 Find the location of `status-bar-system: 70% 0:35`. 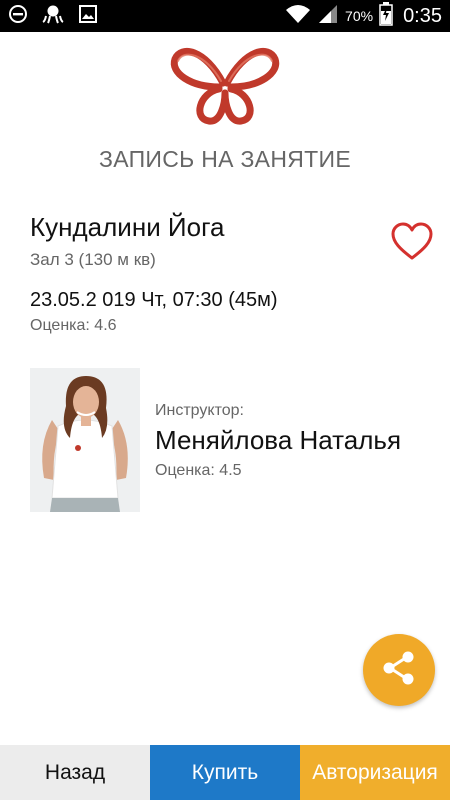

status-bar-system: 70% 0:35 is located at coordinates (363, 16).